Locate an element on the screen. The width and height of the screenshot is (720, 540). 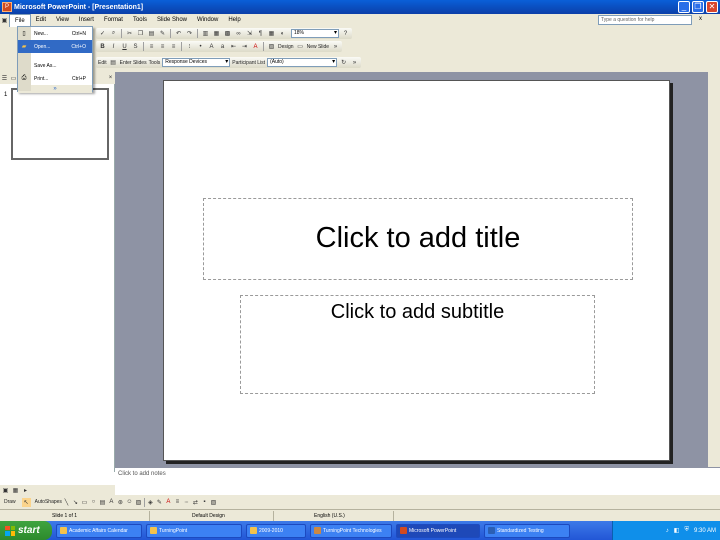
security-icon: ⛨ is located at coordinates (686, 530).